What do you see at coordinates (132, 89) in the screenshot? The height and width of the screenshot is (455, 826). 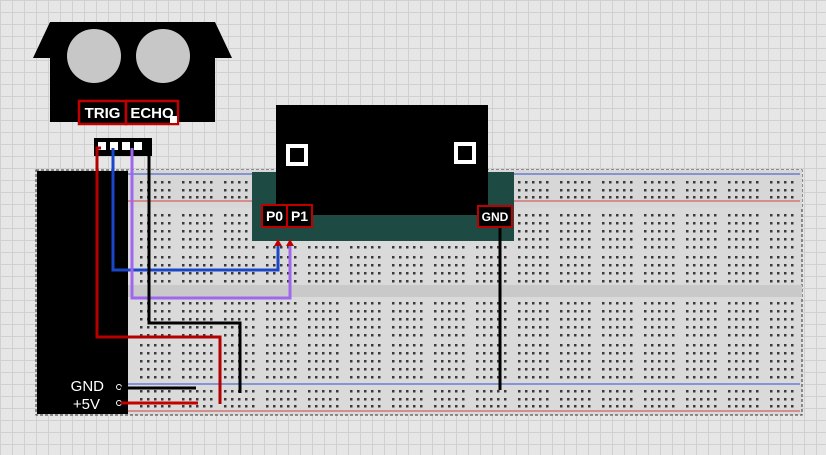 I see `ultrasonic-sensor: TRIG ECHO` at bounding box center [132, 89].